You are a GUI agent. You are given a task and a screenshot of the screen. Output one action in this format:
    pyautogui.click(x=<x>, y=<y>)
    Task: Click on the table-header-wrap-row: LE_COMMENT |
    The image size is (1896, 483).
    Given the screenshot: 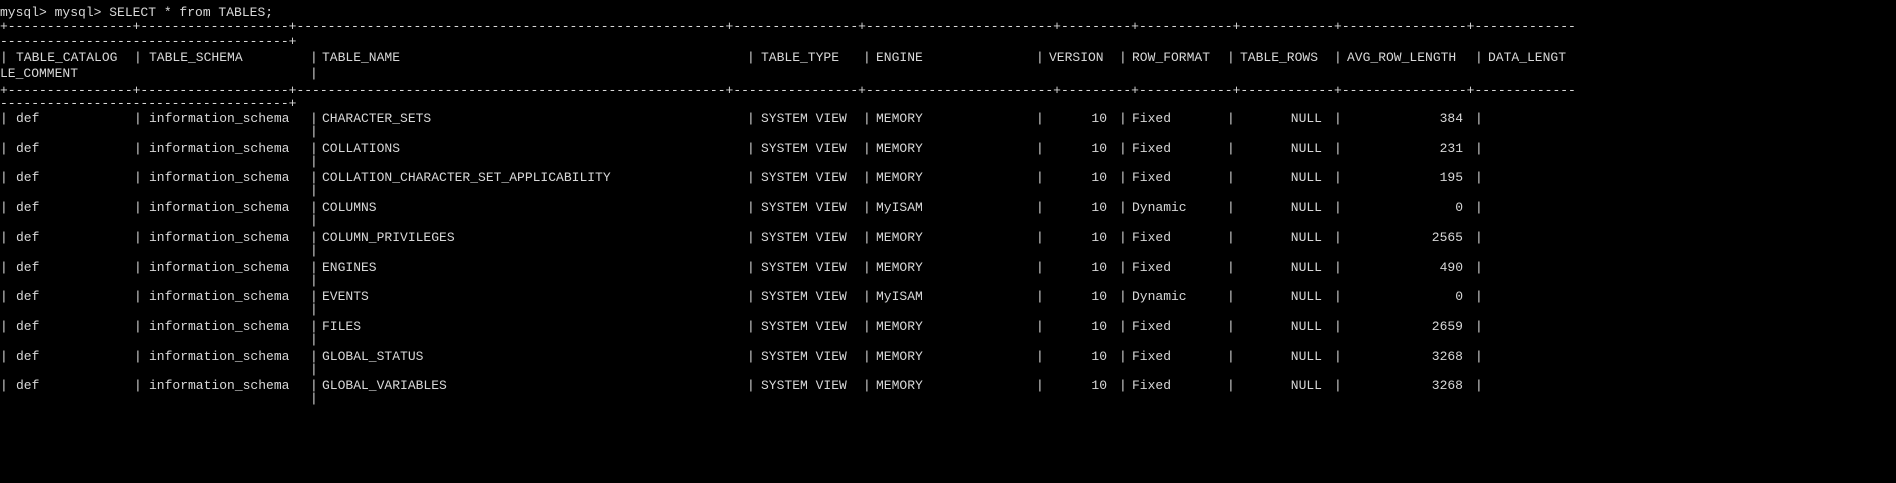 What is the action you would take?
    pyautogui.click(x=948, y=74)
    